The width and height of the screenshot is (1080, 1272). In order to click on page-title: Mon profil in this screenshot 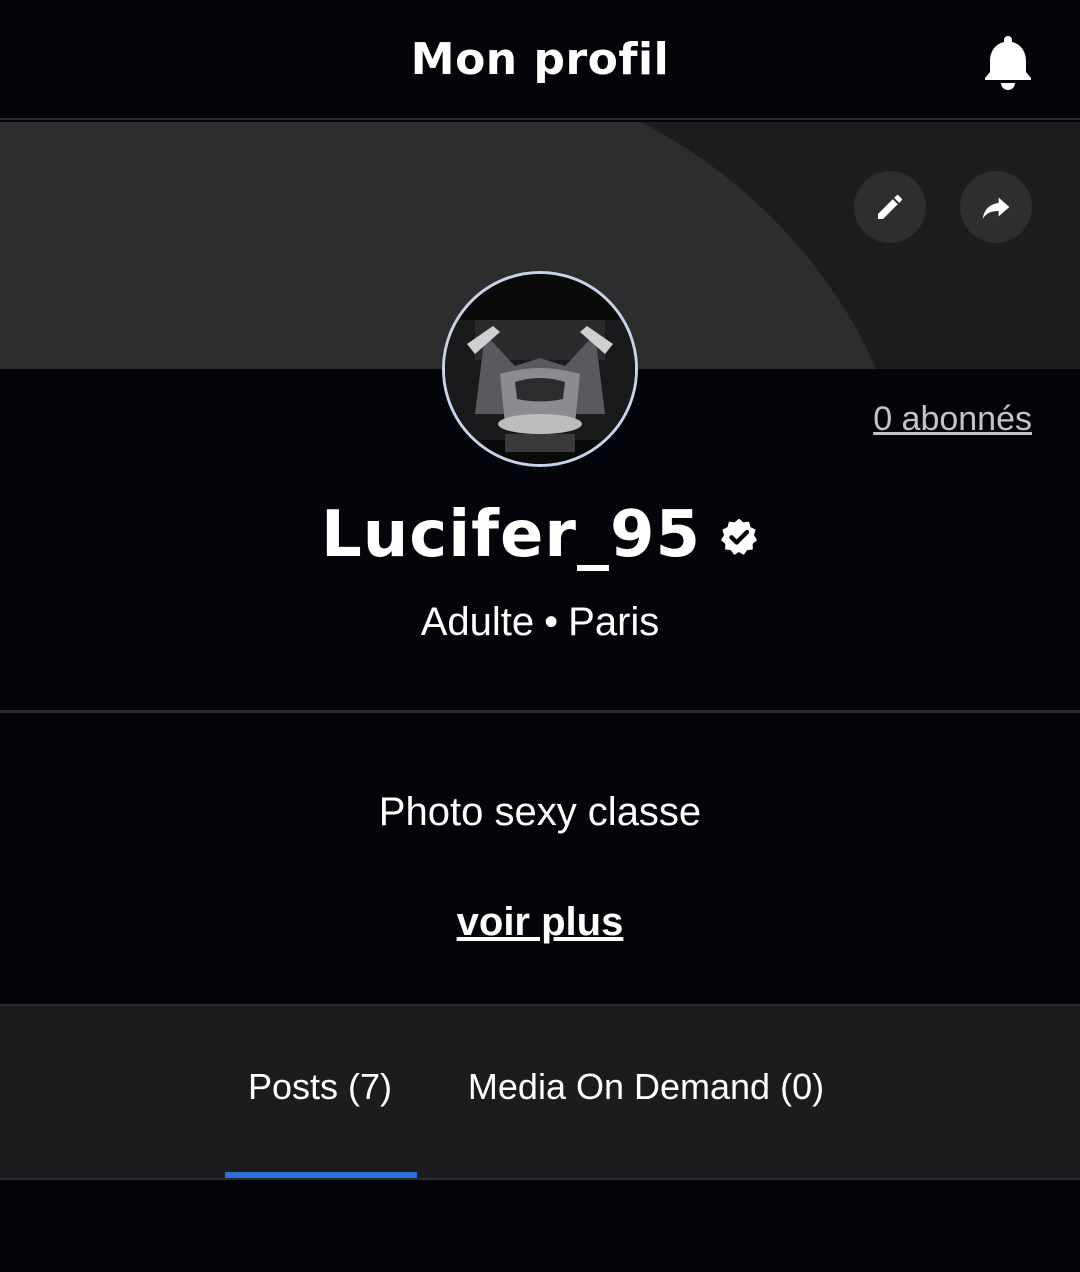, I will do `click(540, 59)`.